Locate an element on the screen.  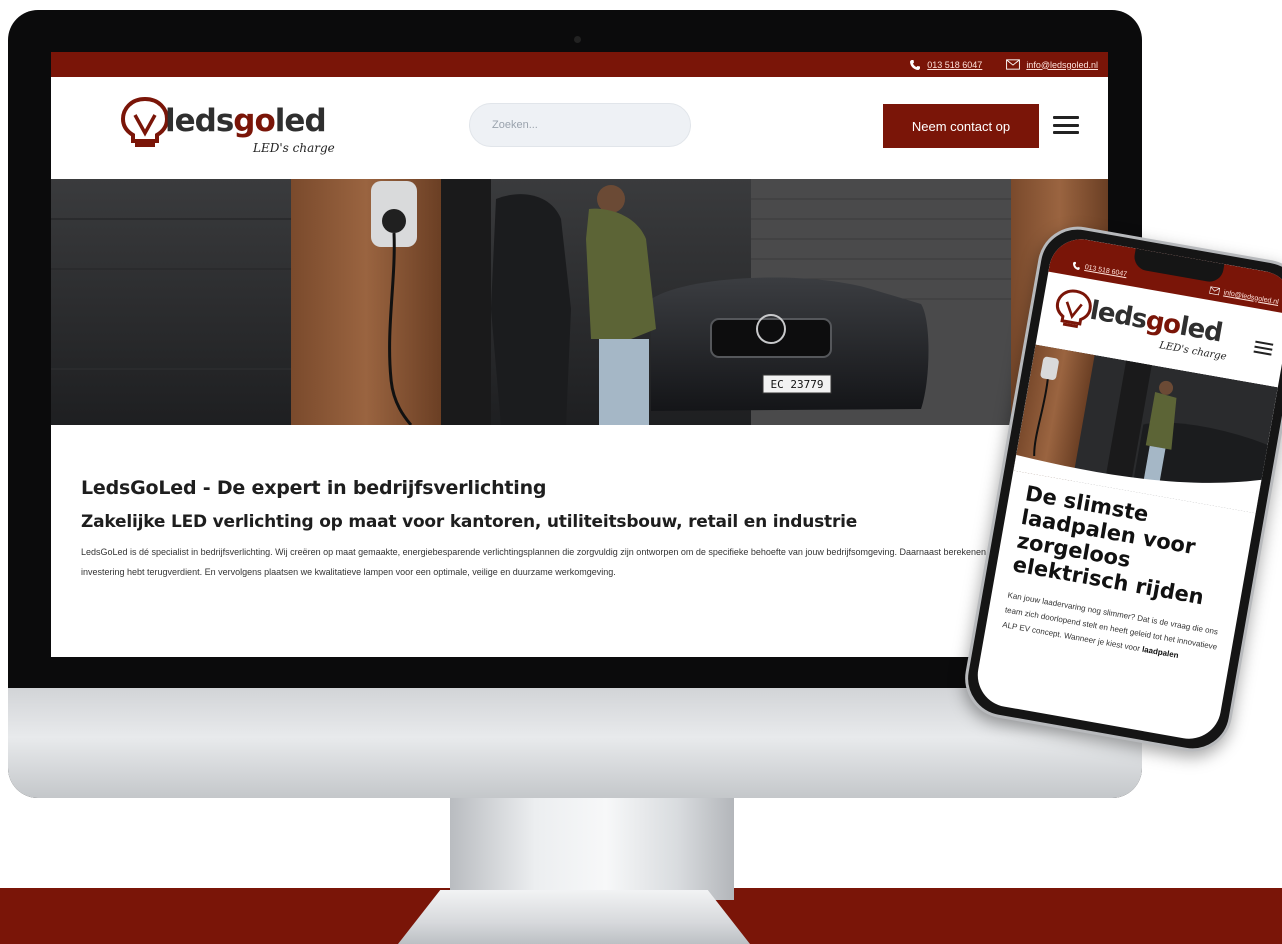
logo-tagline: LED's charge is located at coordinates (294, 148).